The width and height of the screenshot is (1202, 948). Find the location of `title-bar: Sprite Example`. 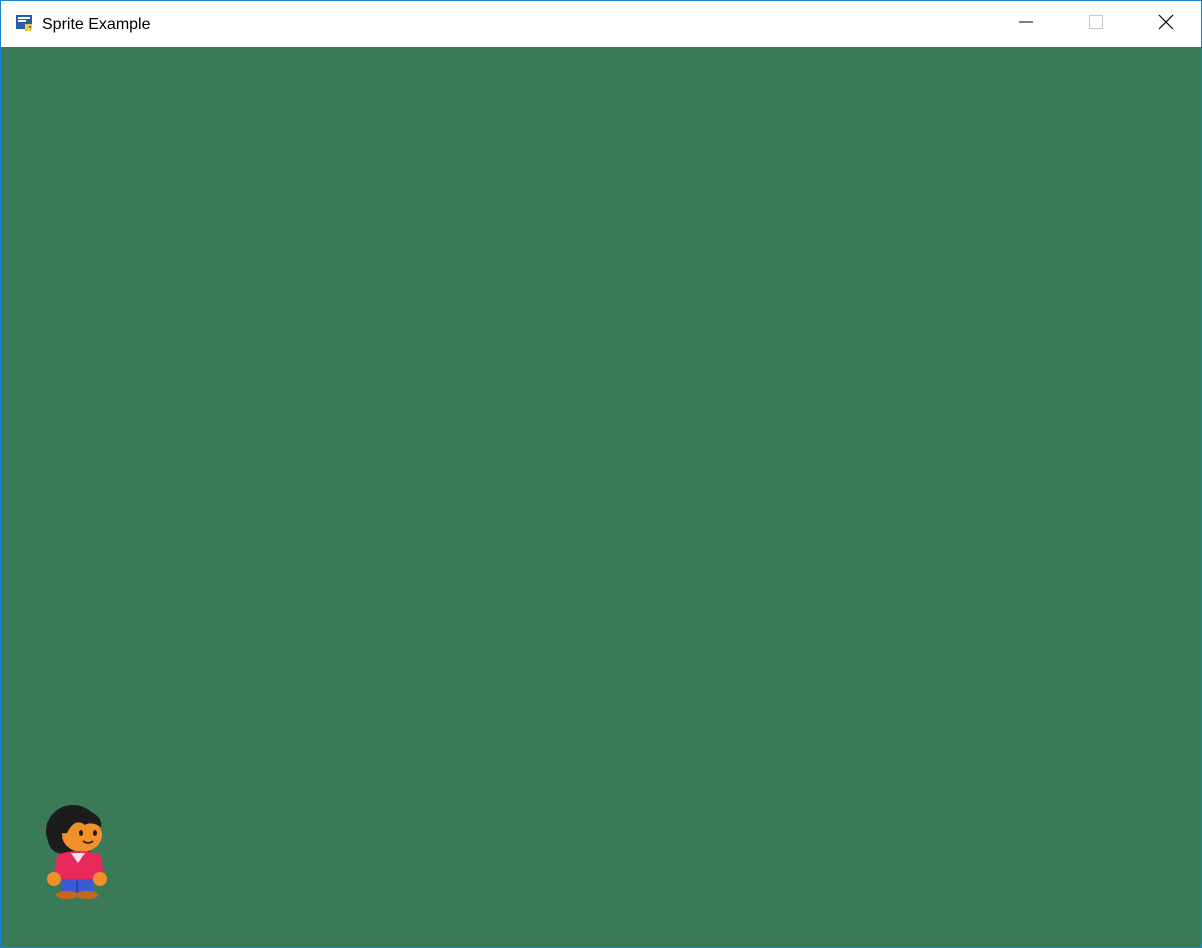

title-bar: Sprite Example is located at coordinates (601, 24).